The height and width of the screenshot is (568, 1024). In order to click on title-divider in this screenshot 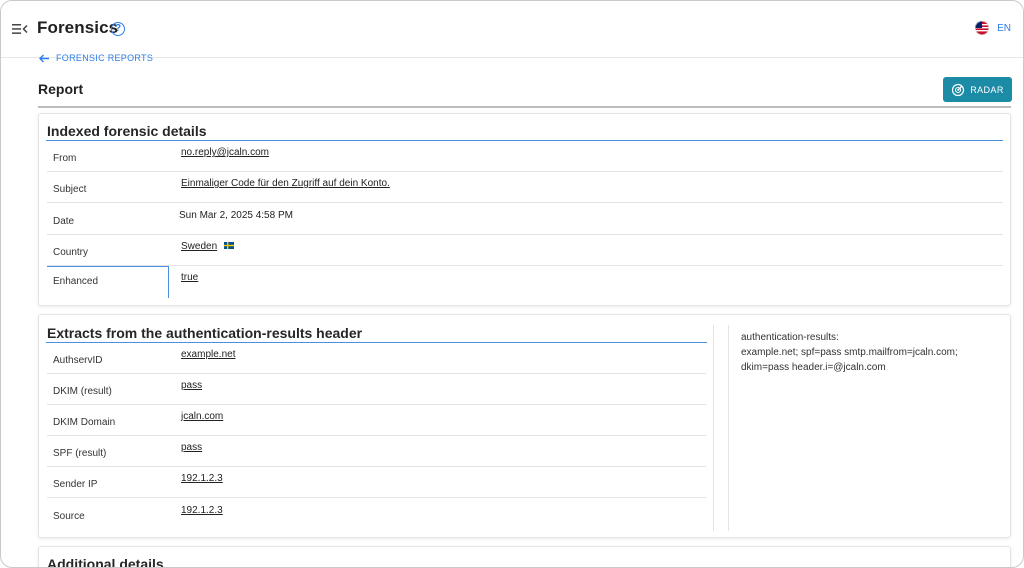, I will do `click(524, 107)`.